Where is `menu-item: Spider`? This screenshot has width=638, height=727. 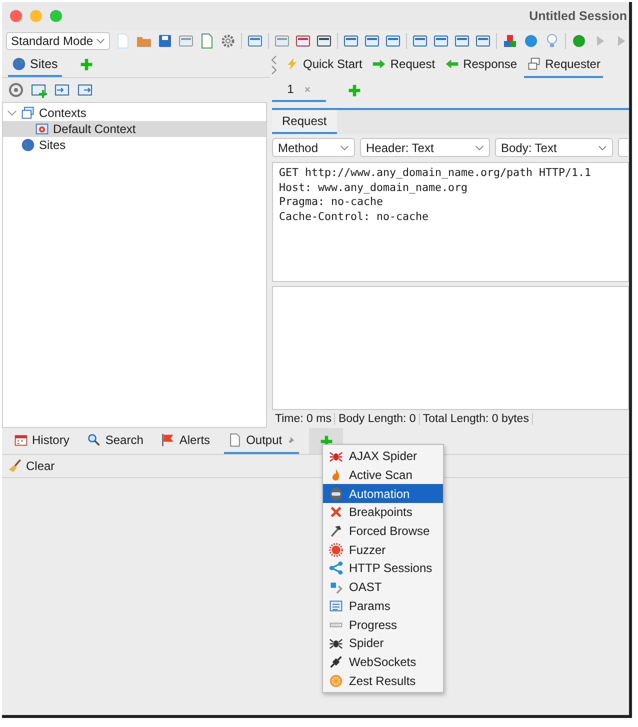 menu-item: Spider is located at coordinates (383, 643).